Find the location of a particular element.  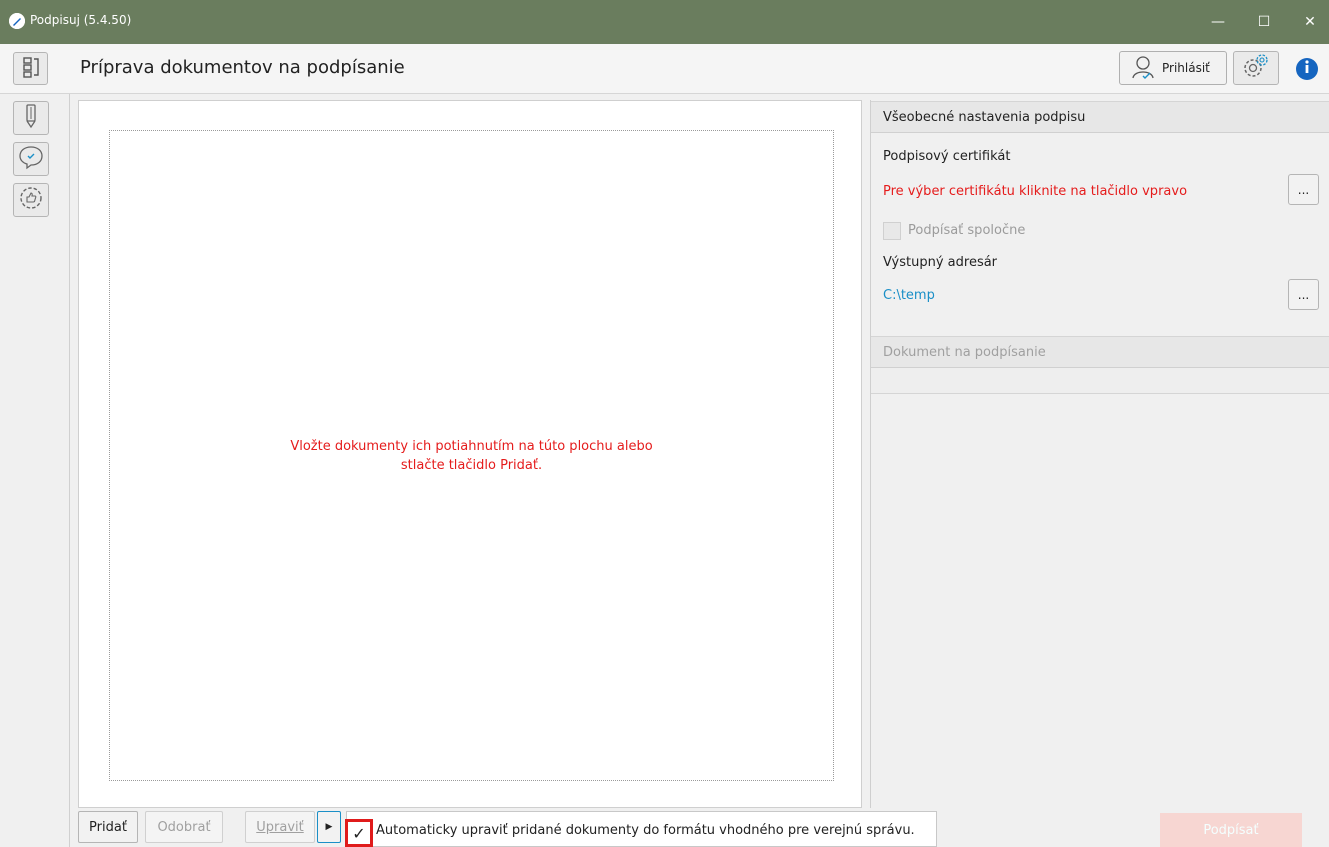

gear-icon is located at coordinates (1256, 68).